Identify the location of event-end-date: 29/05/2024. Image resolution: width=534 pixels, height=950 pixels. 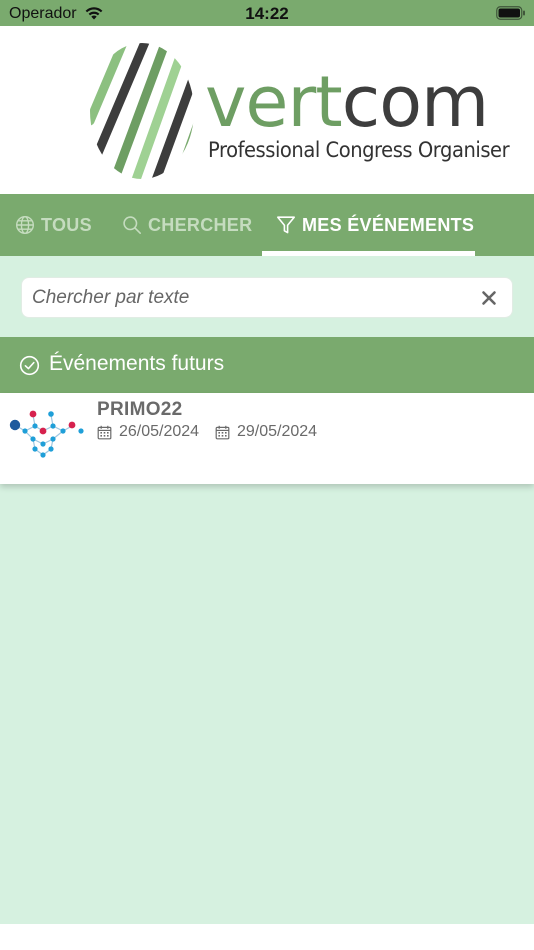
(266, 432).